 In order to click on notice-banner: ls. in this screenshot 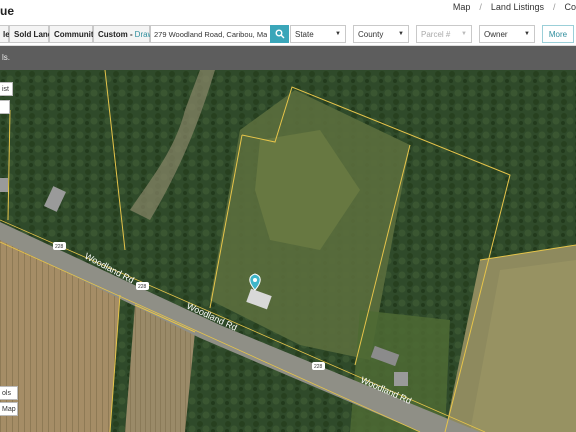, I will do `click(288, 58)`.